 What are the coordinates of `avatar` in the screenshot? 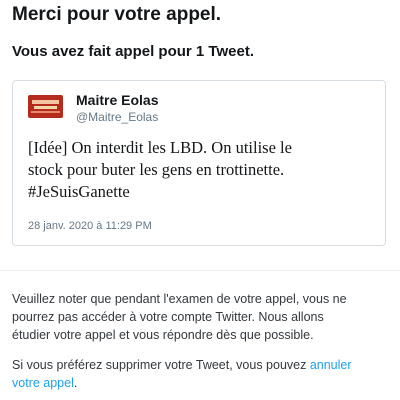 It's located at (45, 106).